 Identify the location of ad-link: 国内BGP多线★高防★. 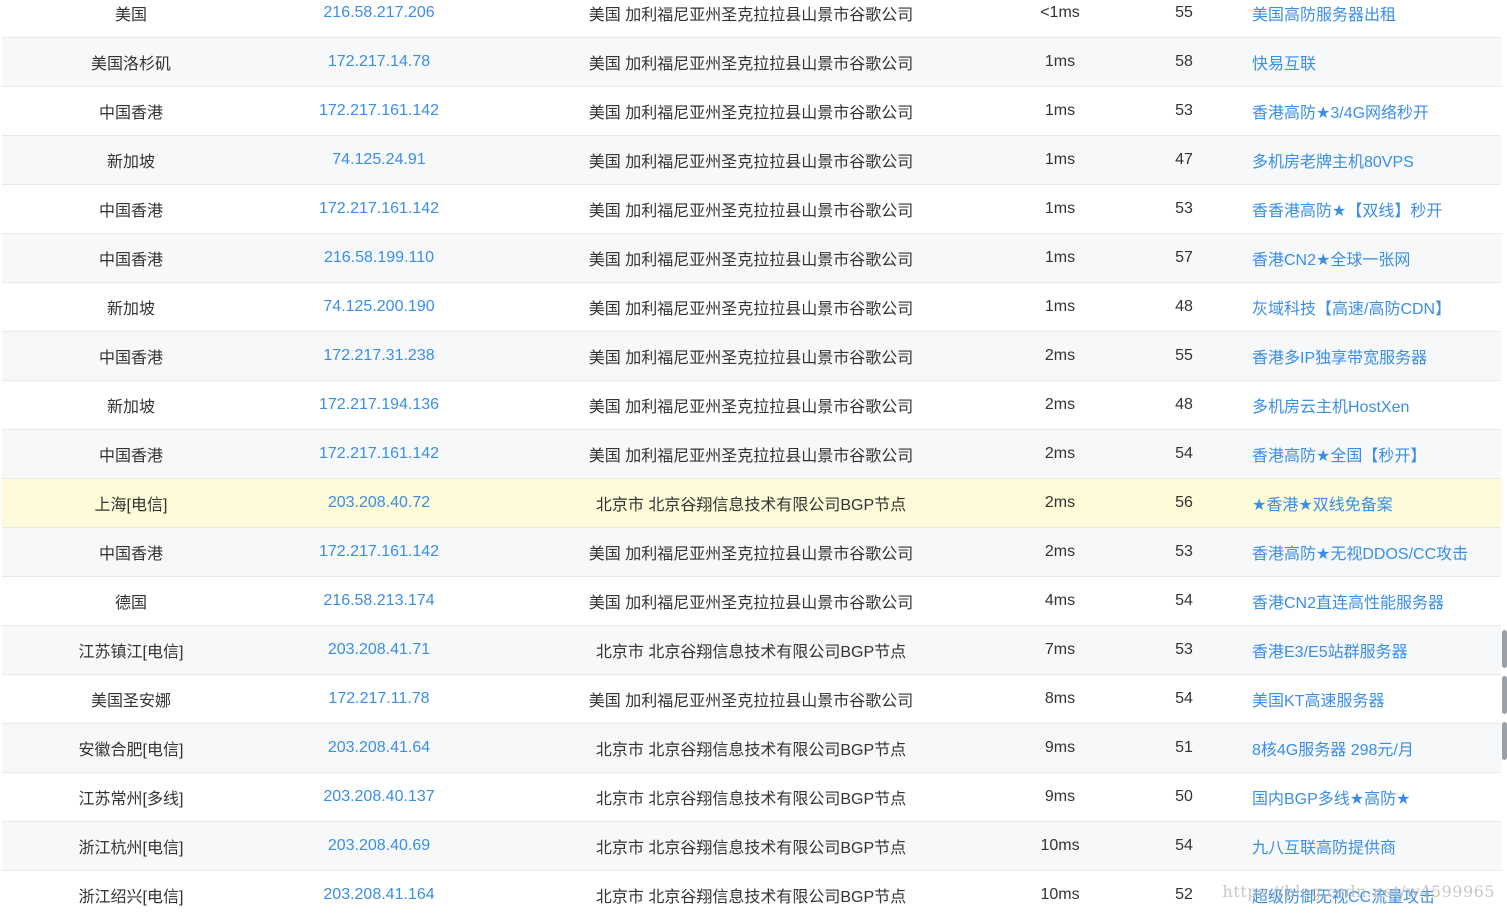
(1376, 797).